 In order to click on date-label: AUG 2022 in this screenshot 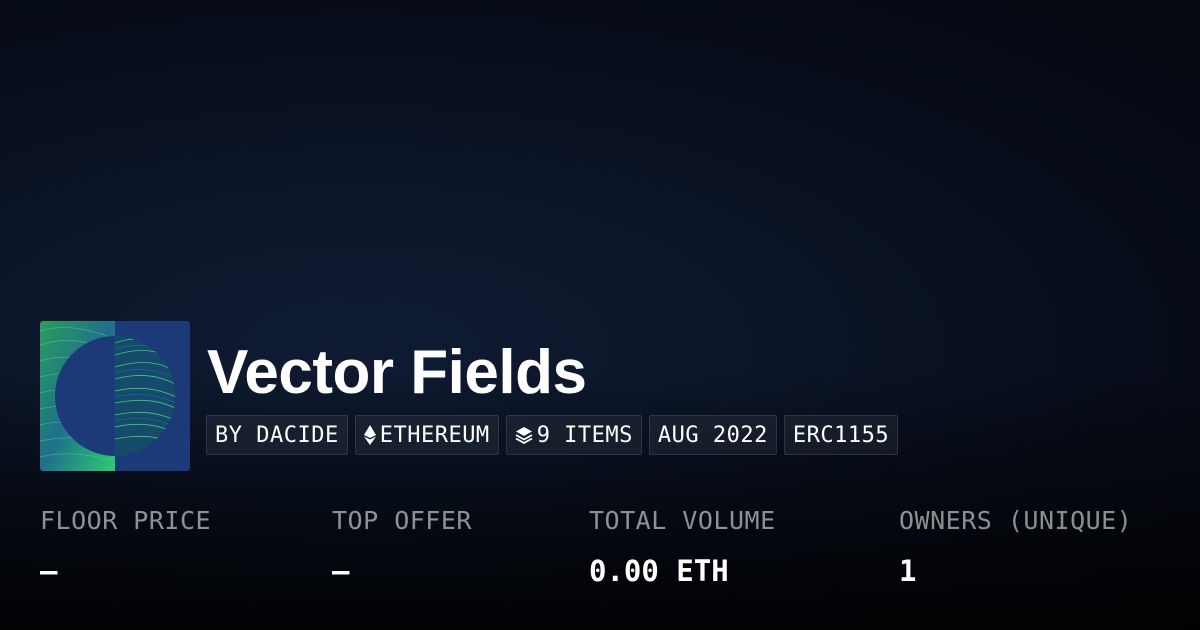, I will do `click(712, 435)`.